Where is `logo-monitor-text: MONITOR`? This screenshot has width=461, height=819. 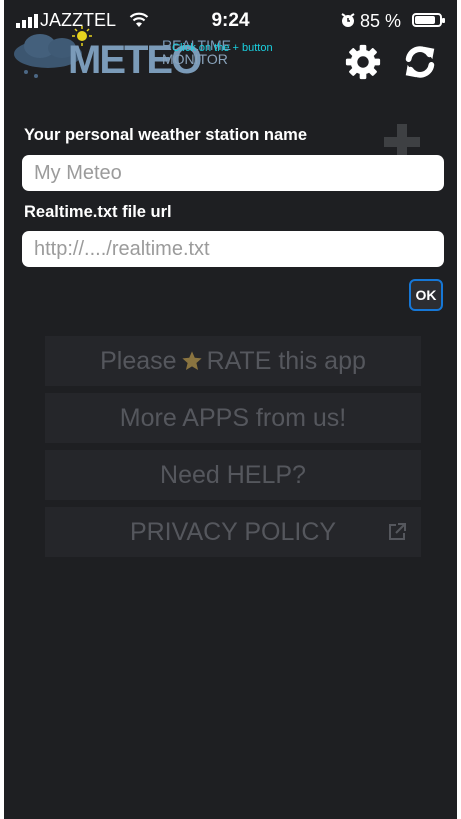 logo-monitor-text: MONITOR is located at coordinates (195, 59).